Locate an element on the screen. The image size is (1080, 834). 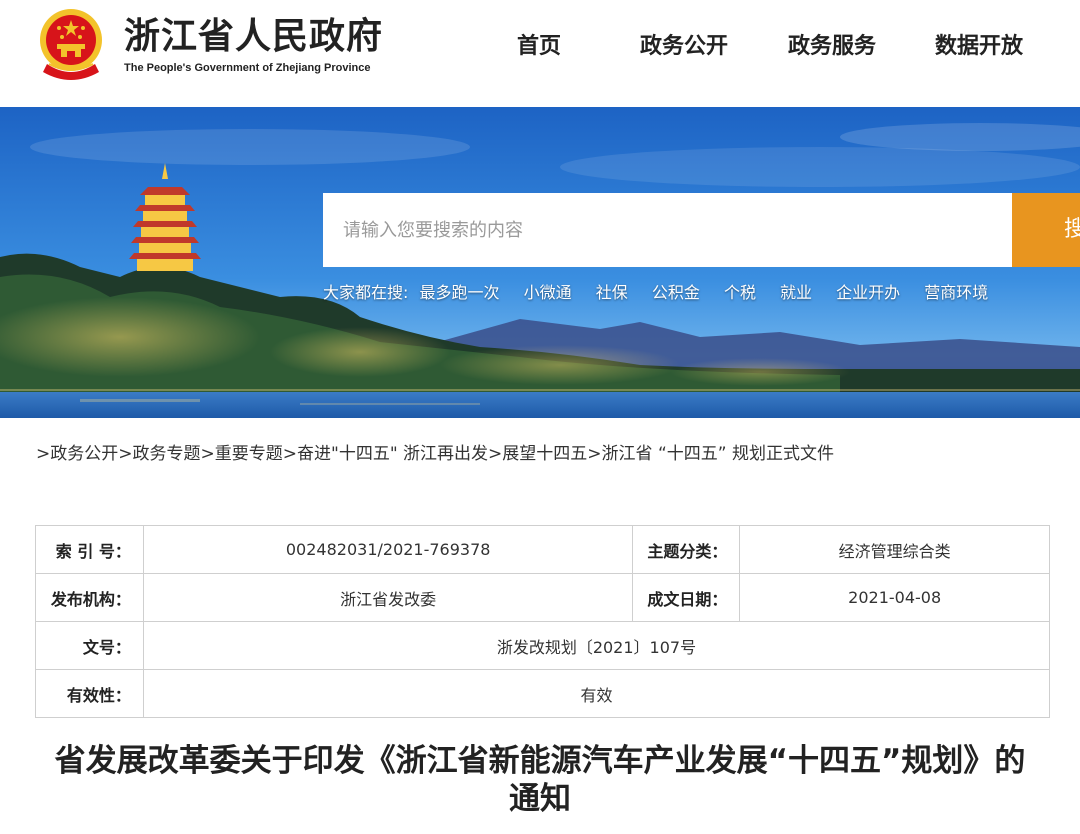
publisher-label: 发布机构： is located at coordinates (89, 597).